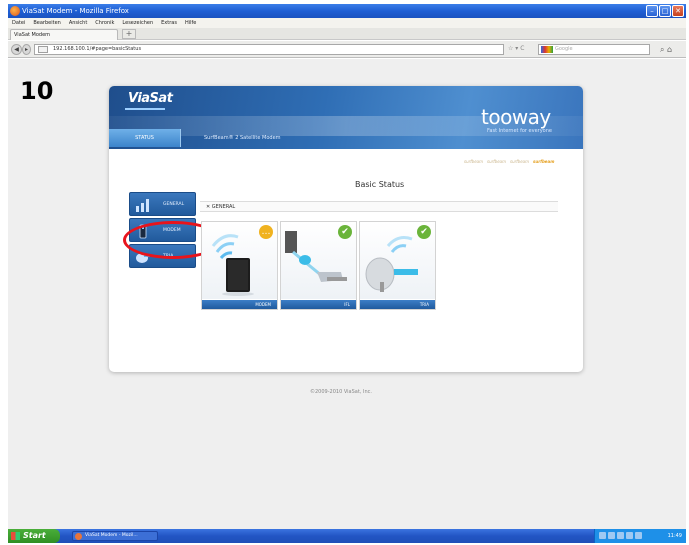  Describe the element at coordinates (519, 131) in the screenshot. I see `tooway-tagline: Fast Internet for everyone` at that location.